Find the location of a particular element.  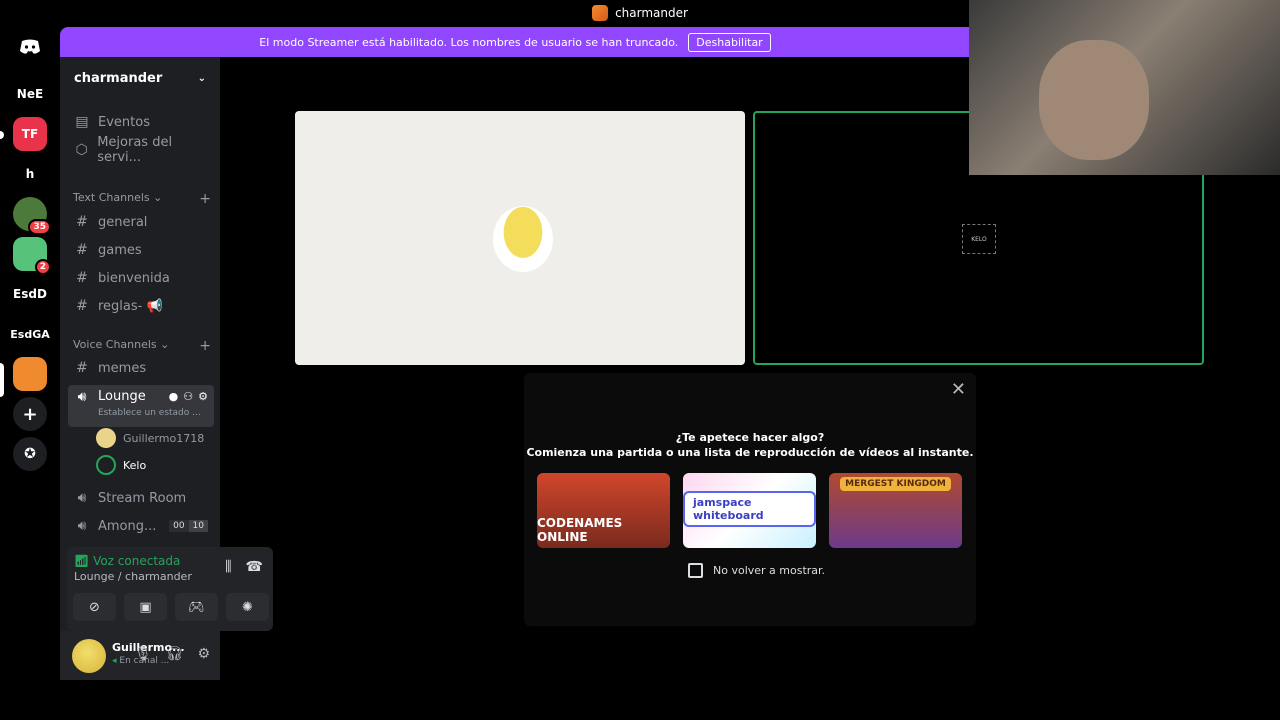

channel-name: games is located at coordinates (120, 250).